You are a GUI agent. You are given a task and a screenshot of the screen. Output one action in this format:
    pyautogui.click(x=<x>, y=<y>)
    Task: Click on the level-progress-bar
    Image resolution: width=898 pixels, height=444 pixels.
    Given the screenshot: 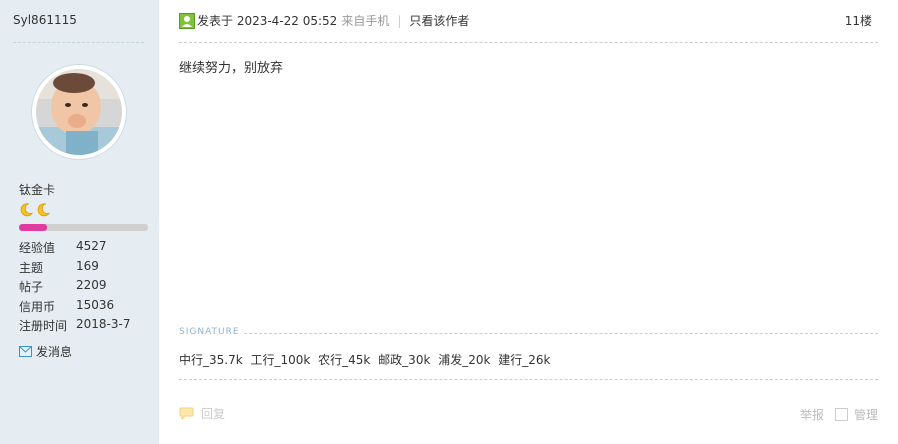 What is the action you would take?
    pyautogui.click(x=83, y=227)
    